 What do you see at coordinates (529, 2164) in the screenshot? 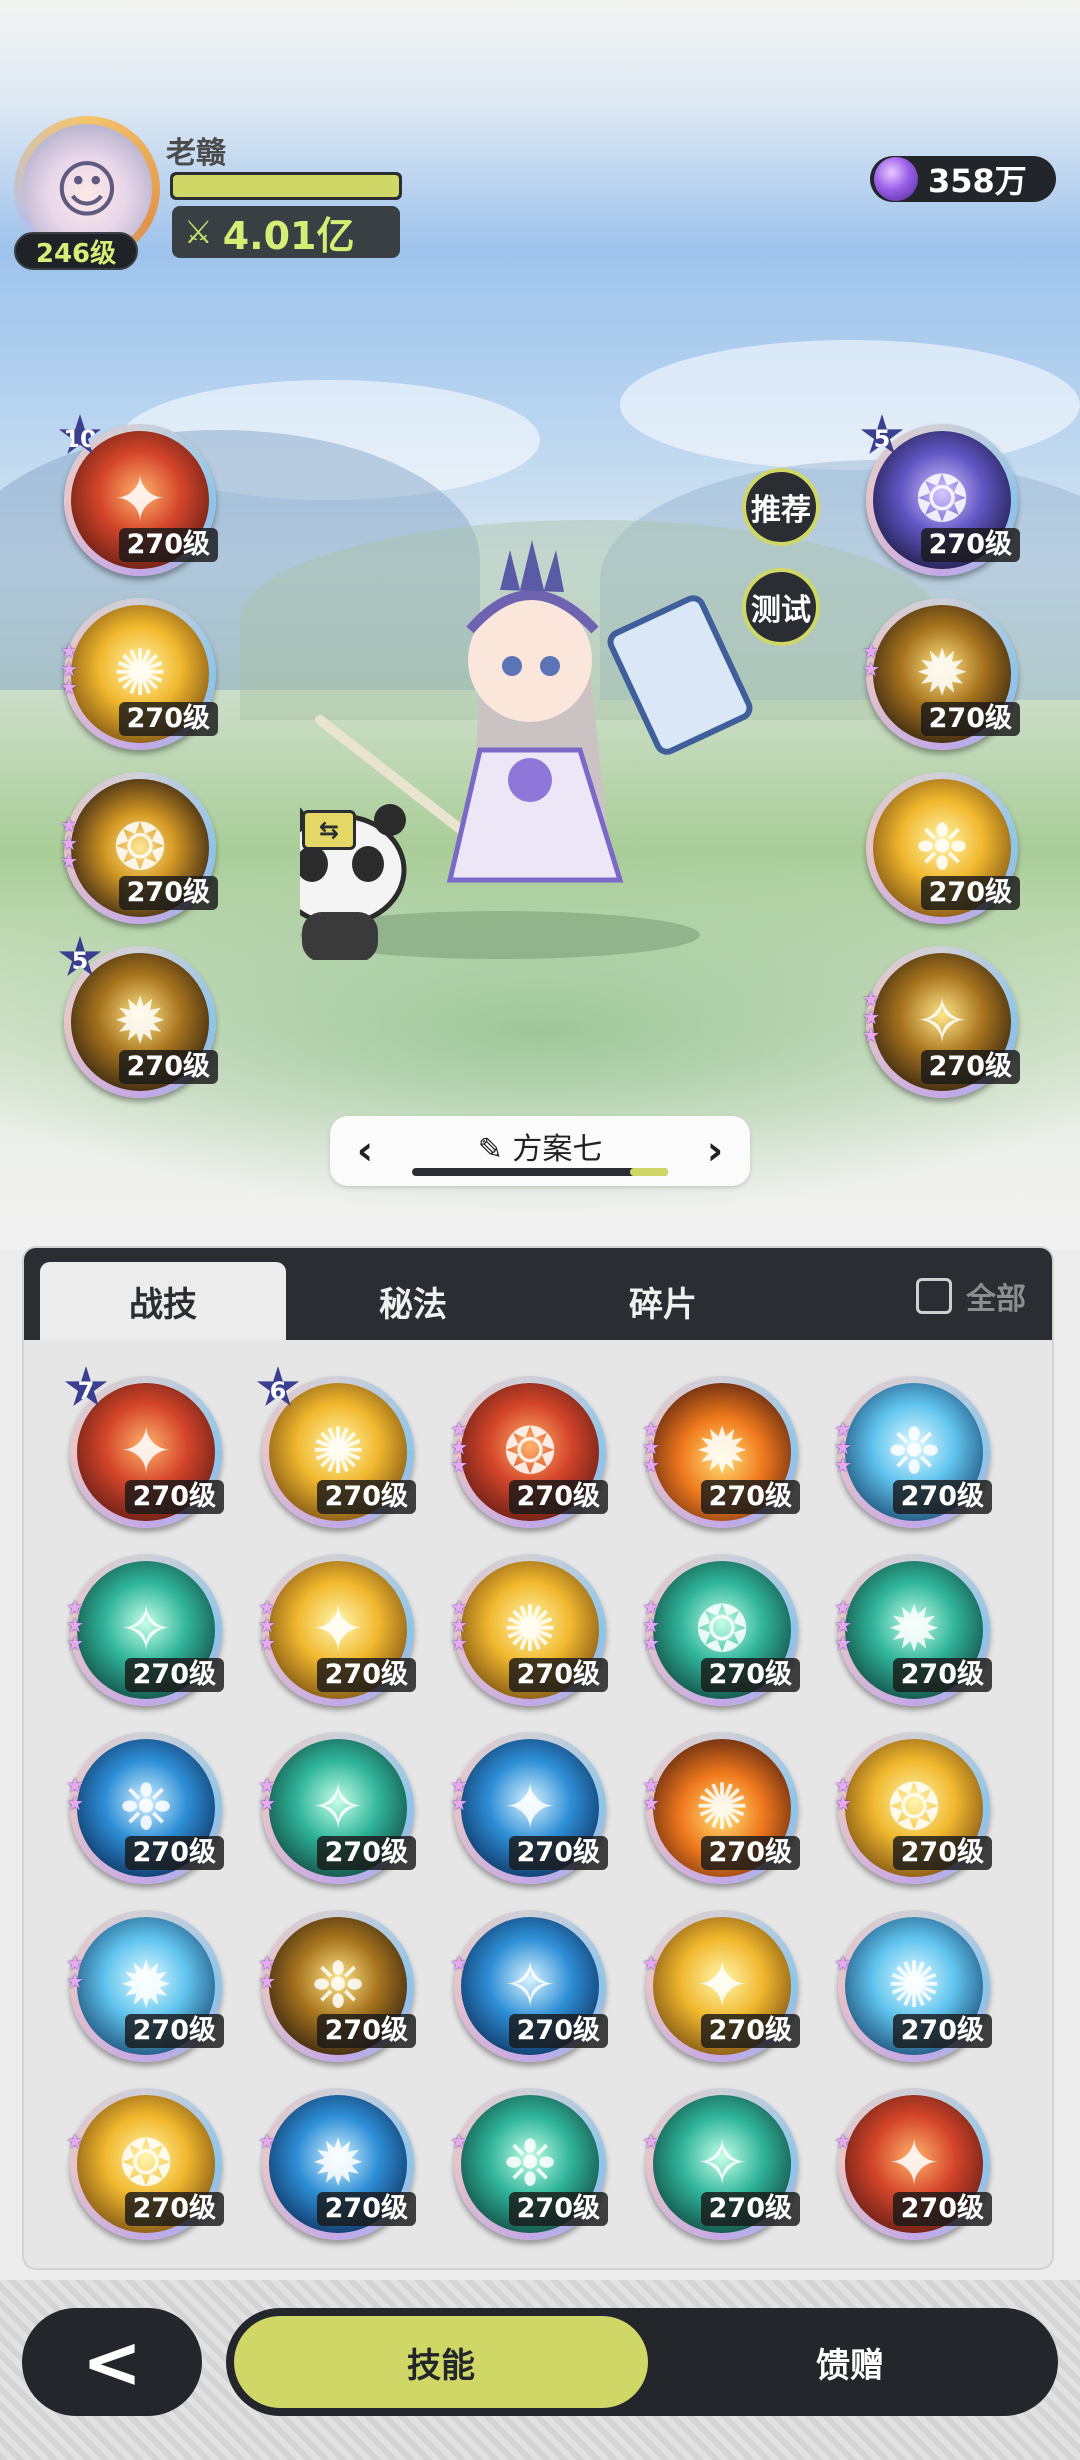
I see `skill-orb: ❉ 270级 ★` at bounding box center [529, 2164].